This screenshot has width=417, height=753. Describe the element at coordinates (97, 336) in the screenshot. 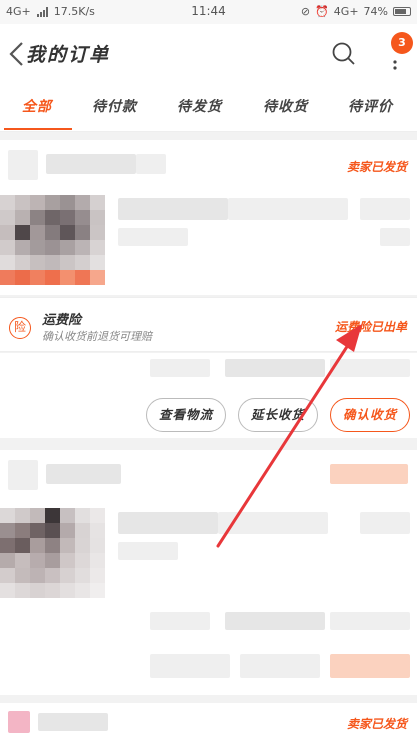

I see `insurance-subtitle: 确认收货前退货可理赔` at that location.